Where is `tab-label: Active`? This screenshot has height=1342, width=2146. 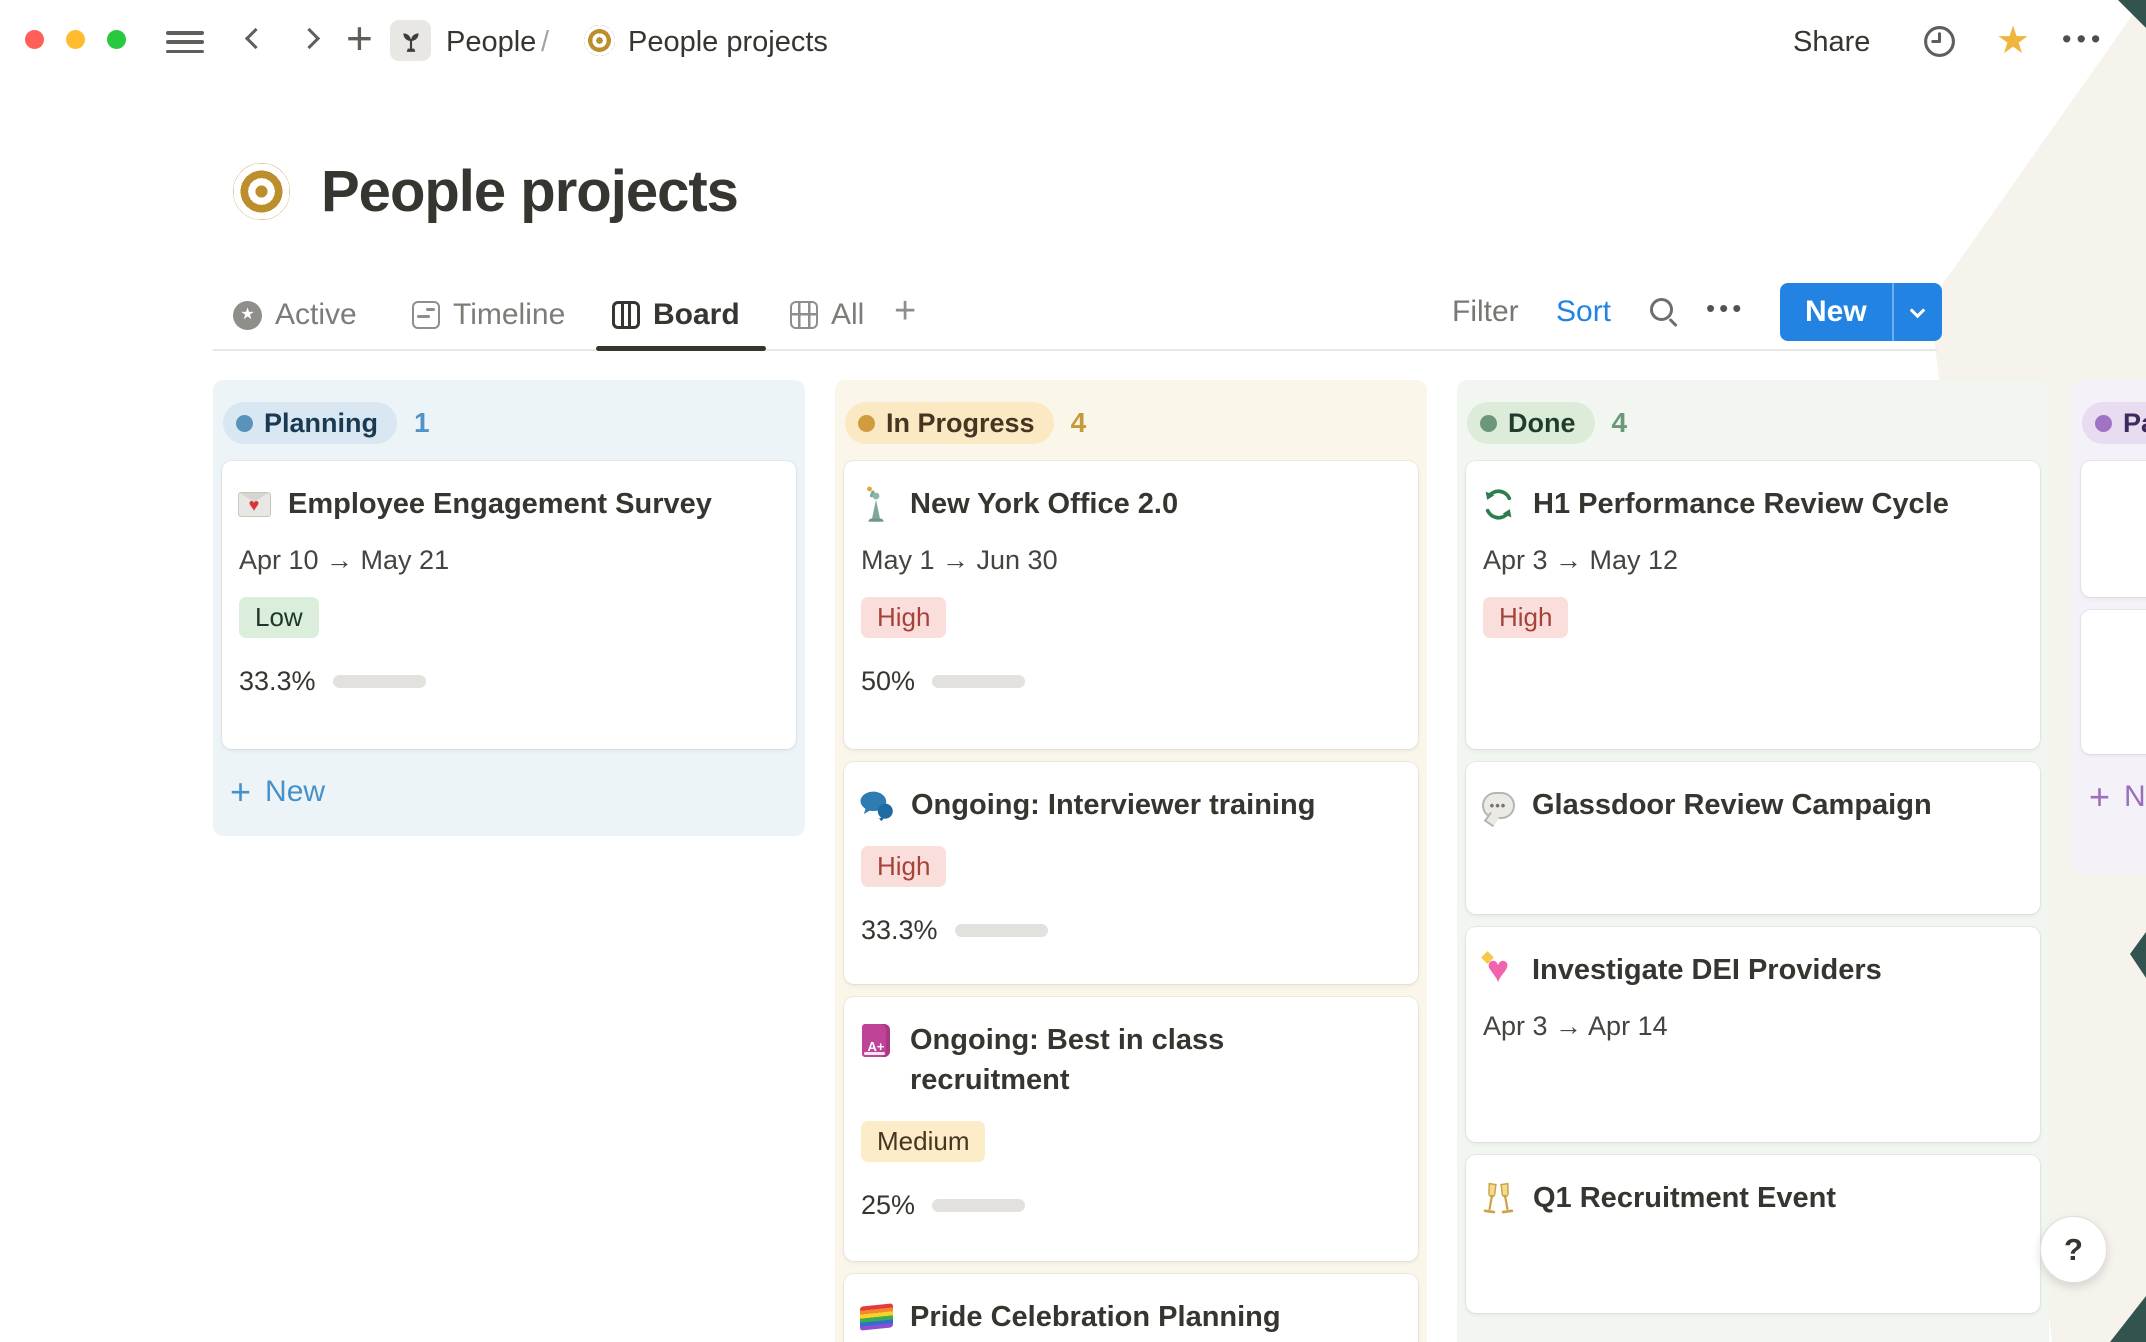 tab-label: Active is located at coordinates (316, 314).